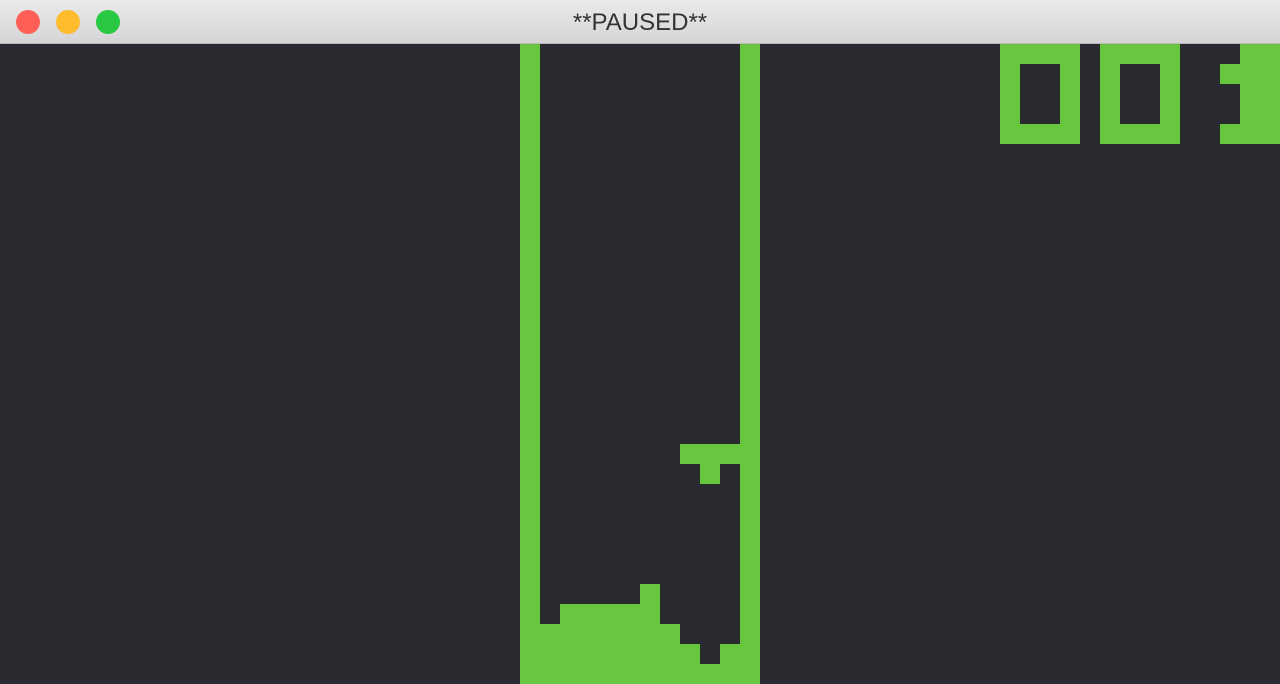  I want to click on falling-piece, so click(710, 464).